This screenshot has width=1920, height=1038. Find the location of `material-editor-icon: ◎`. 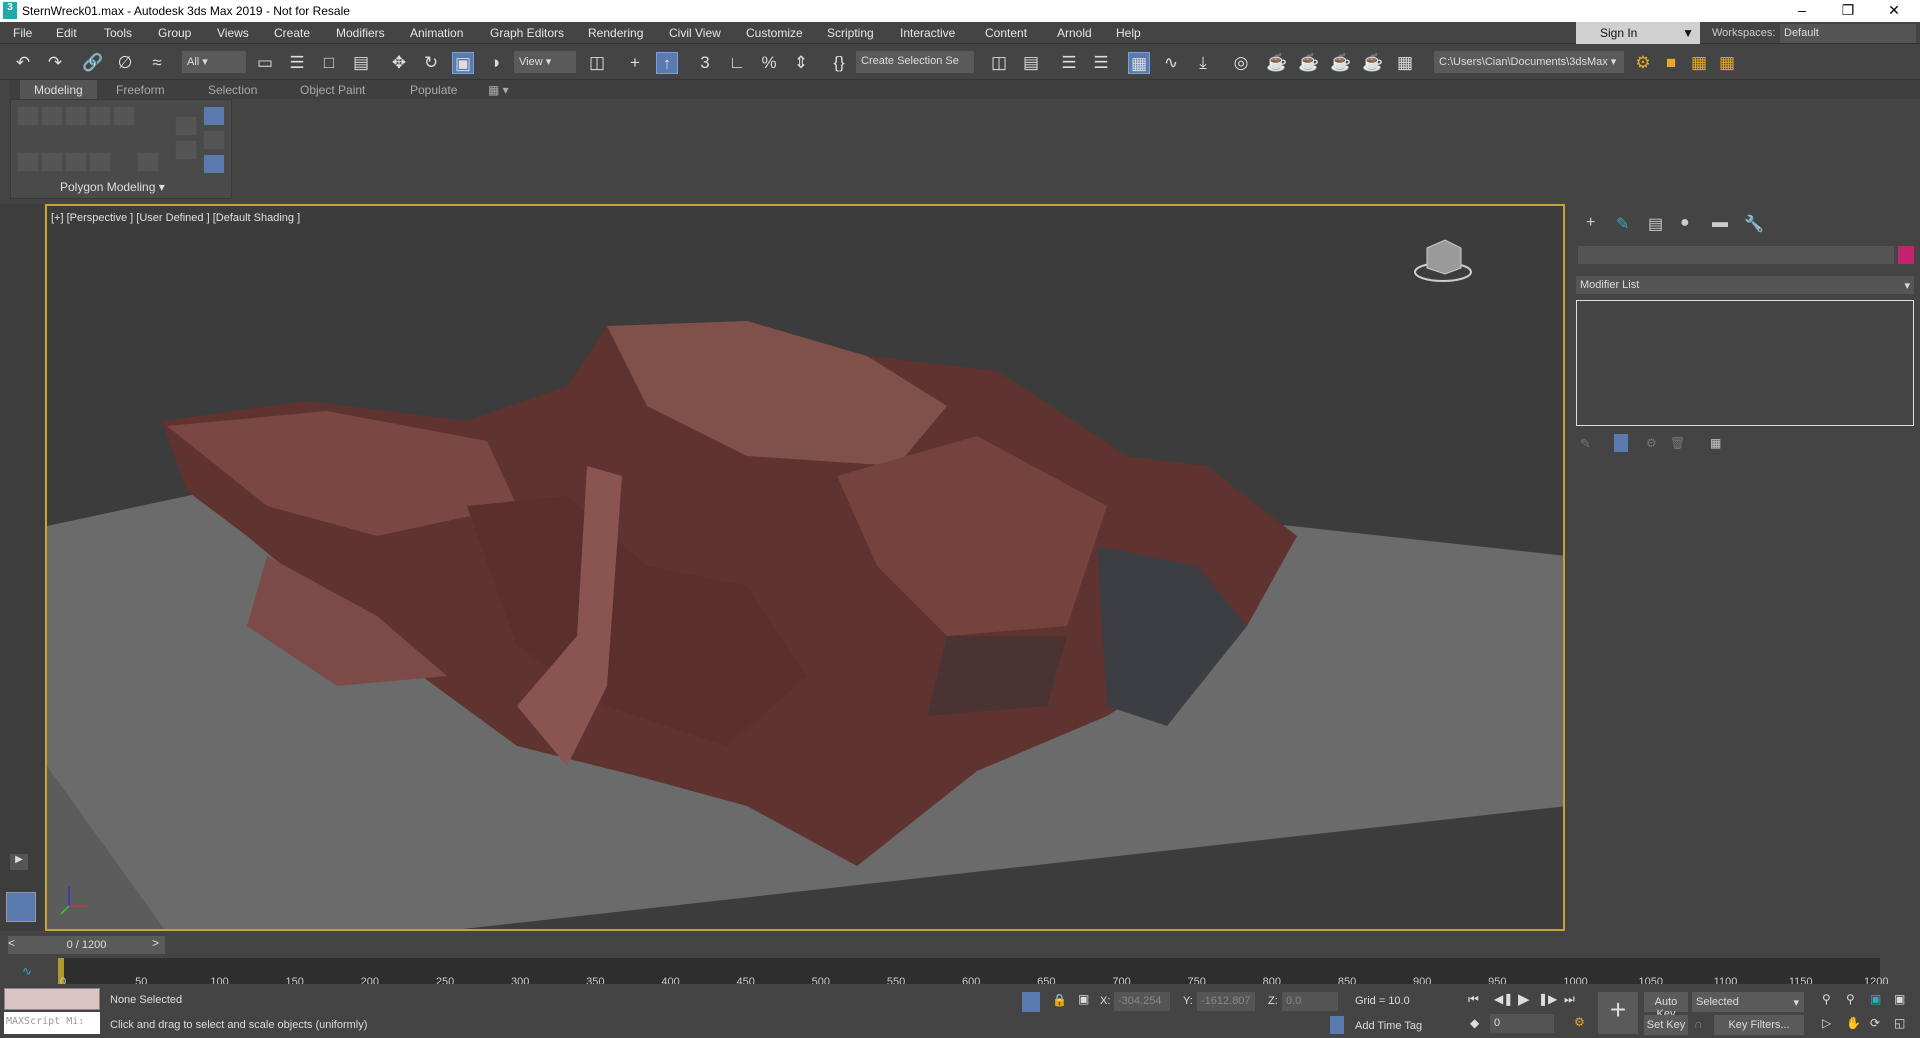

material-editor-icon: ◎ is located at coordinates (1241, 63).